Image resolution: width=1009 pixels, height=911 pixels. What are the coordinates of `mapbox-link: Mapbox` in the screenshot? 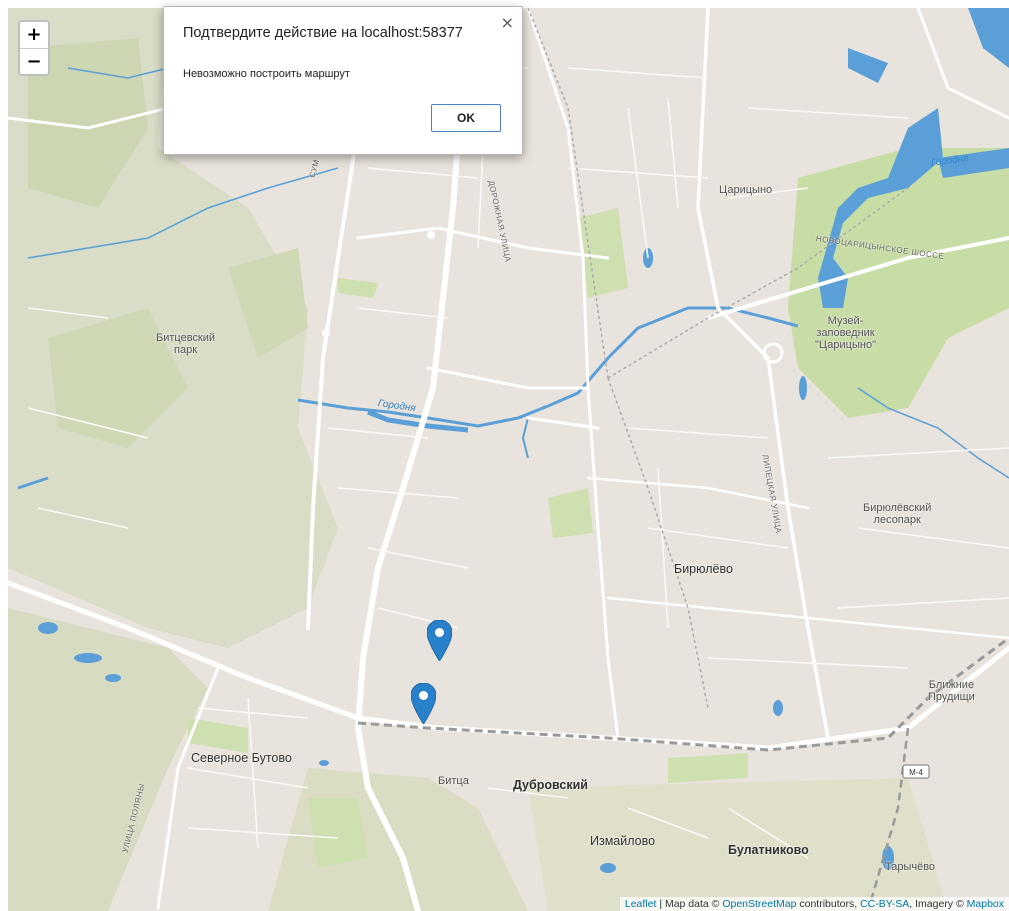 It's located at (985, 904).